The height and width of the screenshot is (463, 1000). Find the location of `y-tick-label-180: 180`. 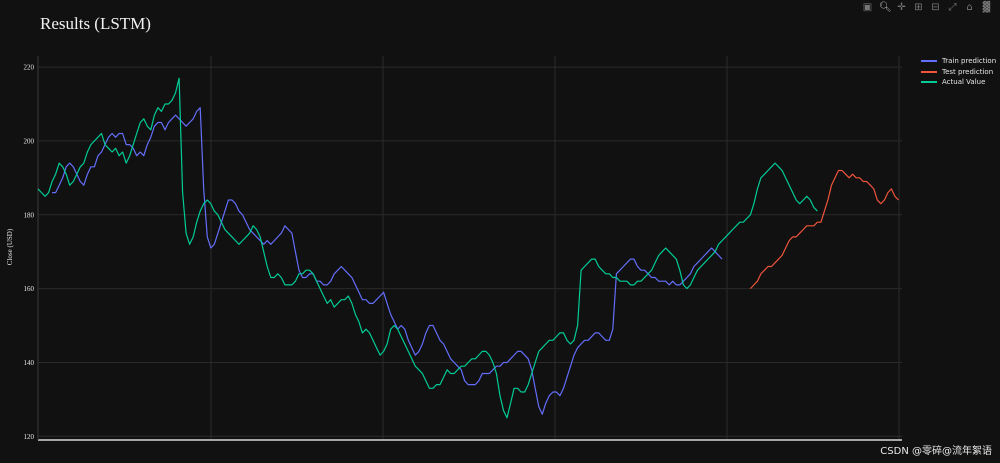

y-tick-label-180: 180 is located at coordinates (29, 215).